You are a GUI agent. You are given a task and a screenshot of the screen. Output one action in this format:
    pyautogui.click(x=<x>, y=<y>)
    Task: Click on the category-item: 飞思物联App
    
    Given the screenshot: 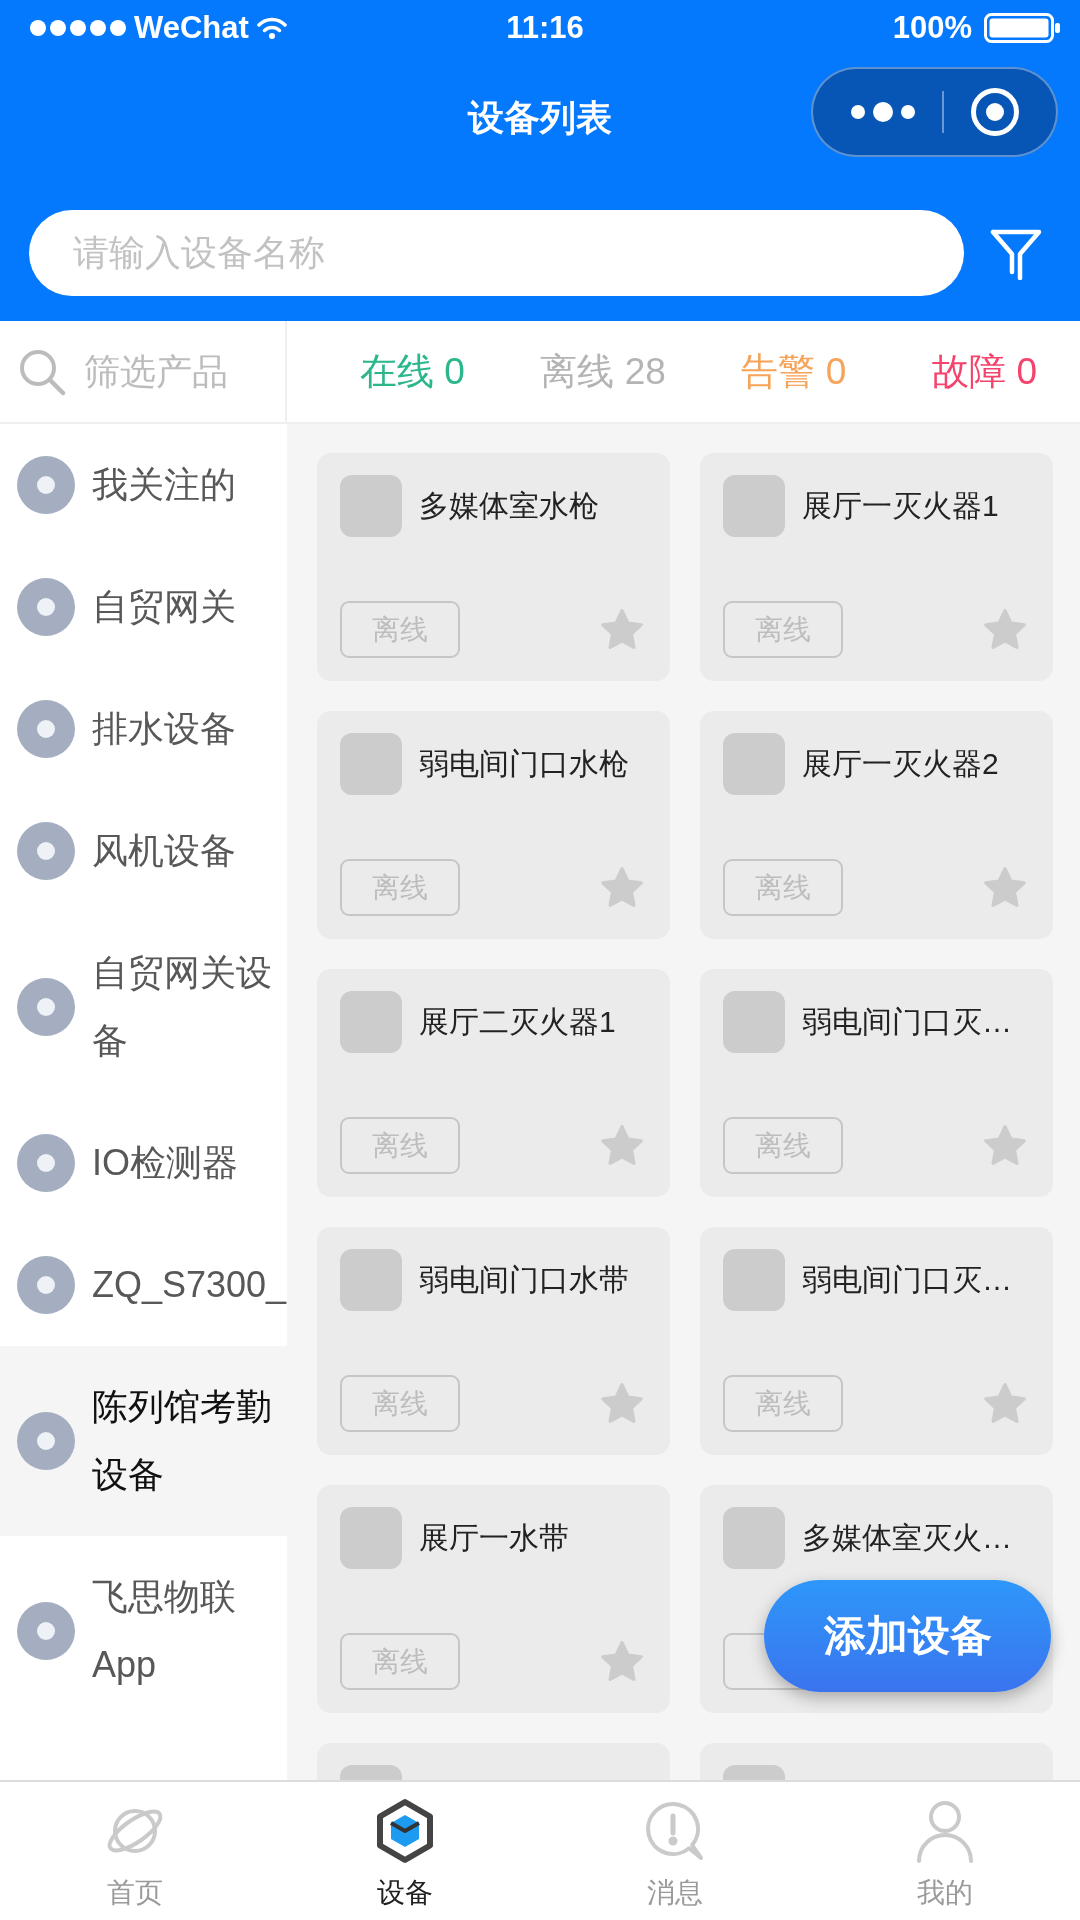 What is the action you would take?
    pyautogui.click(x=143, y=1631)
    